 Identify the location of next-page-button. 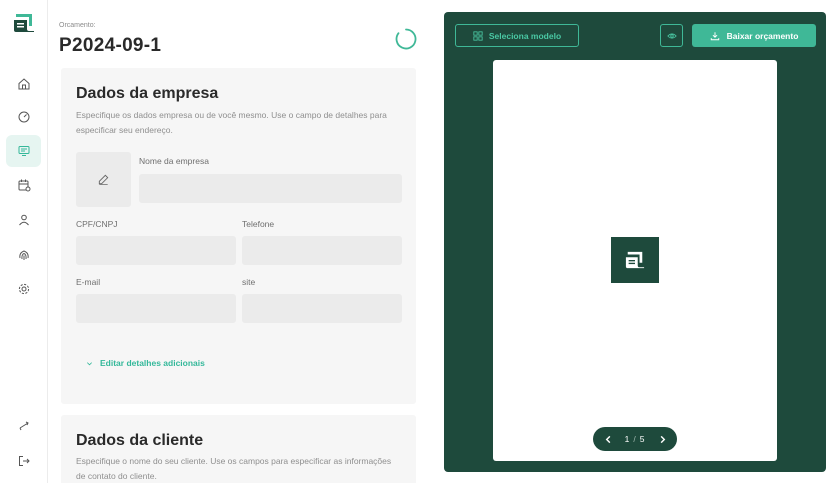
(662, 439).